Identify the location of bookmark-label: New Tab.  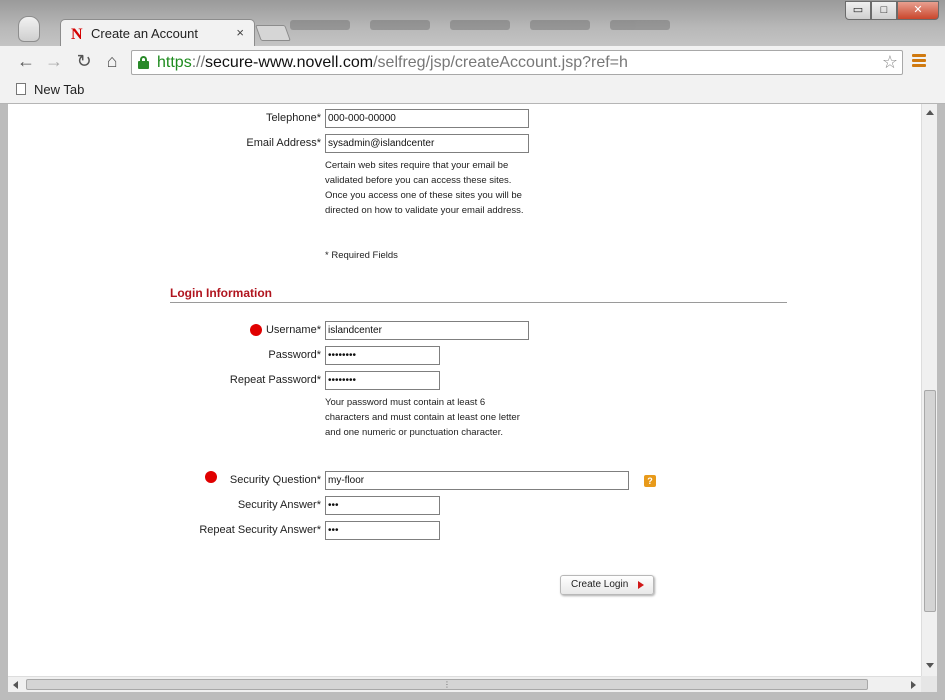
(59, 89).